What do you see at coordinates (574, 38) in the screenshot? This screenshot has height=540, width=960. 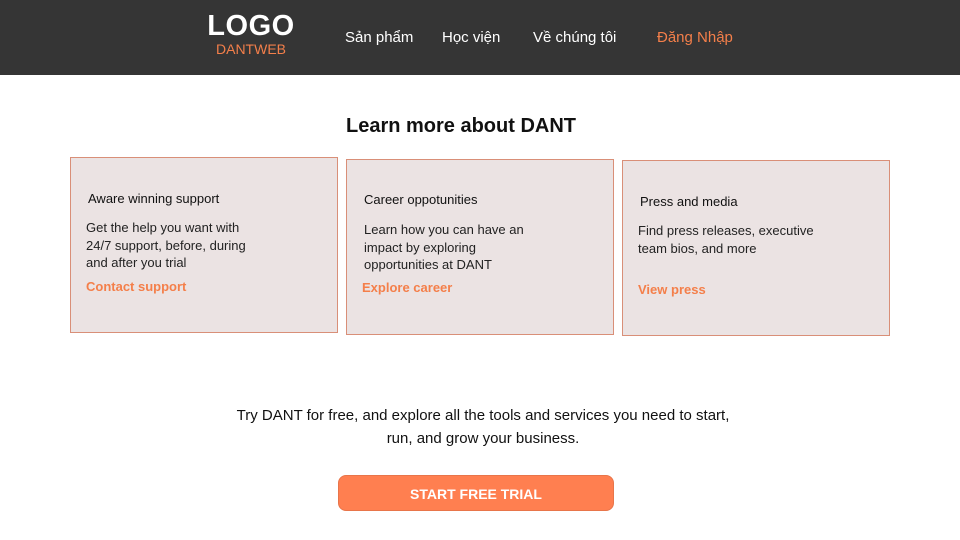 I see `nav-item-about-us: Về chúng tôi` at bounding box center [574, 38].